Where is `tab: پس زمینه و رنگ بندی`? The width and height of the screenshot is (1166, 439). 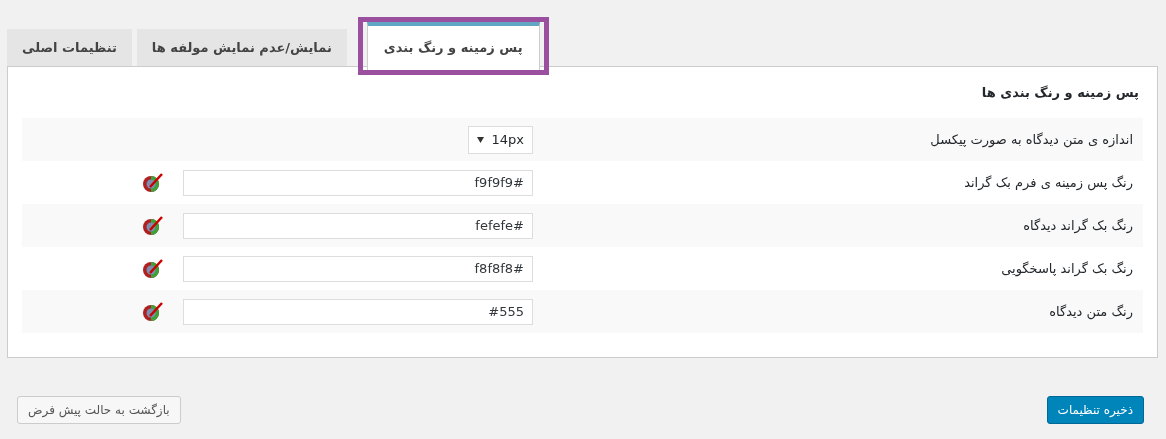 tab: پس زمینه و رنگ بندی is located at coordinates (453, 46).